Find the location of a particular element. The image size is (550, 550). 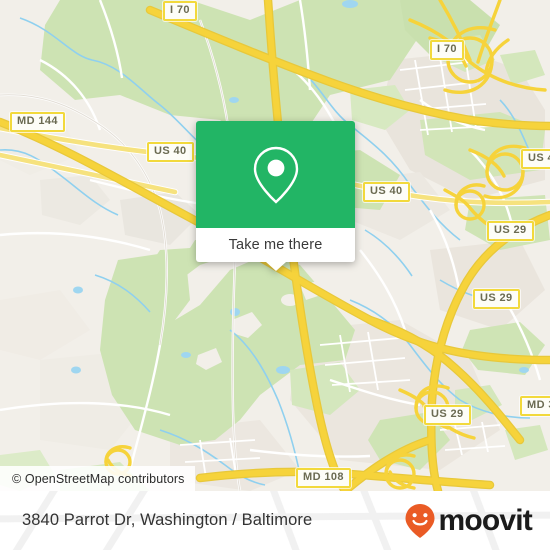

popup-icon-area is located at coordinates (275, 174).